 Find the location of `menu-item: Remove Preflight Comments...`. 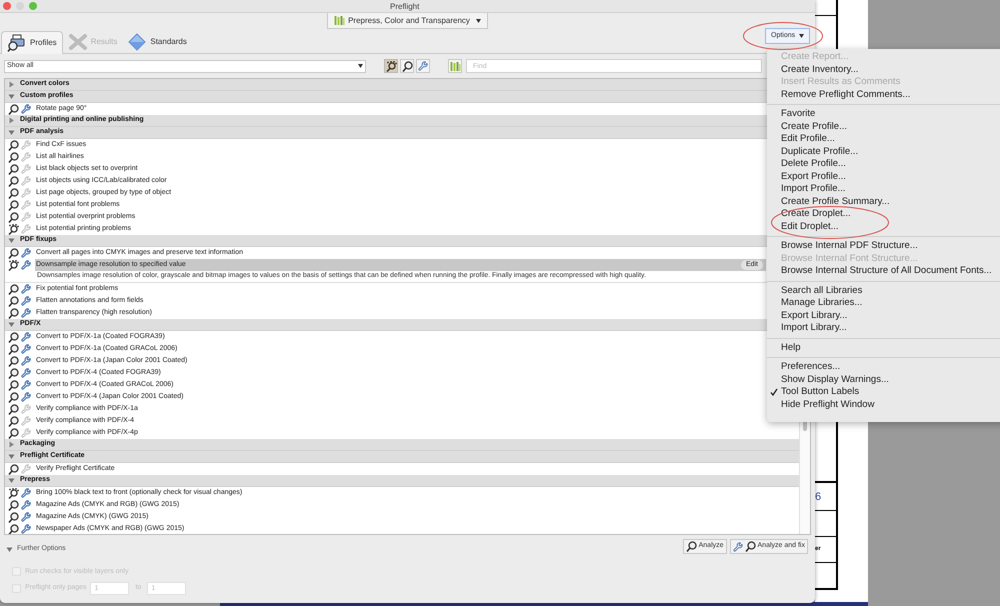

menu-item: Remove Preflight Comments... is located at coordinates (883, 94).